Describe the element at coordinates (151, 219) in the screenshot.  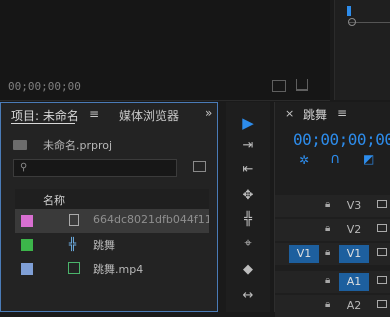
I see `item-name: 664dc8021dfb044f11c1a` at that location.